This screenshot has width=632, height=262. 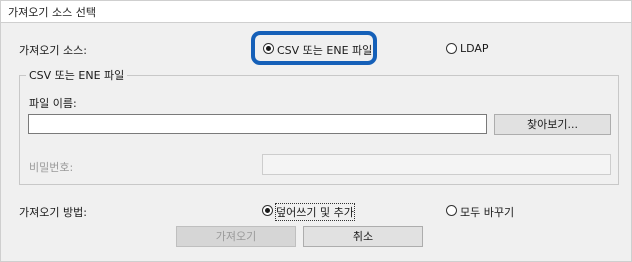 I want to click on import-method-label: 가져오기 방법:, so click(x=53, y=212).